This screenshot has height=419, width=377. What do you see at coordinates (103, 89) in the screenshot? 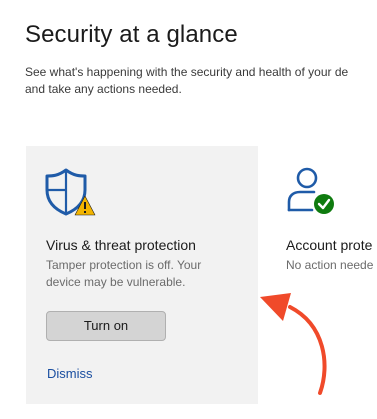
I see `page-subtitle-line-2: and take any actions needed.` at bounding box center [103, 89].